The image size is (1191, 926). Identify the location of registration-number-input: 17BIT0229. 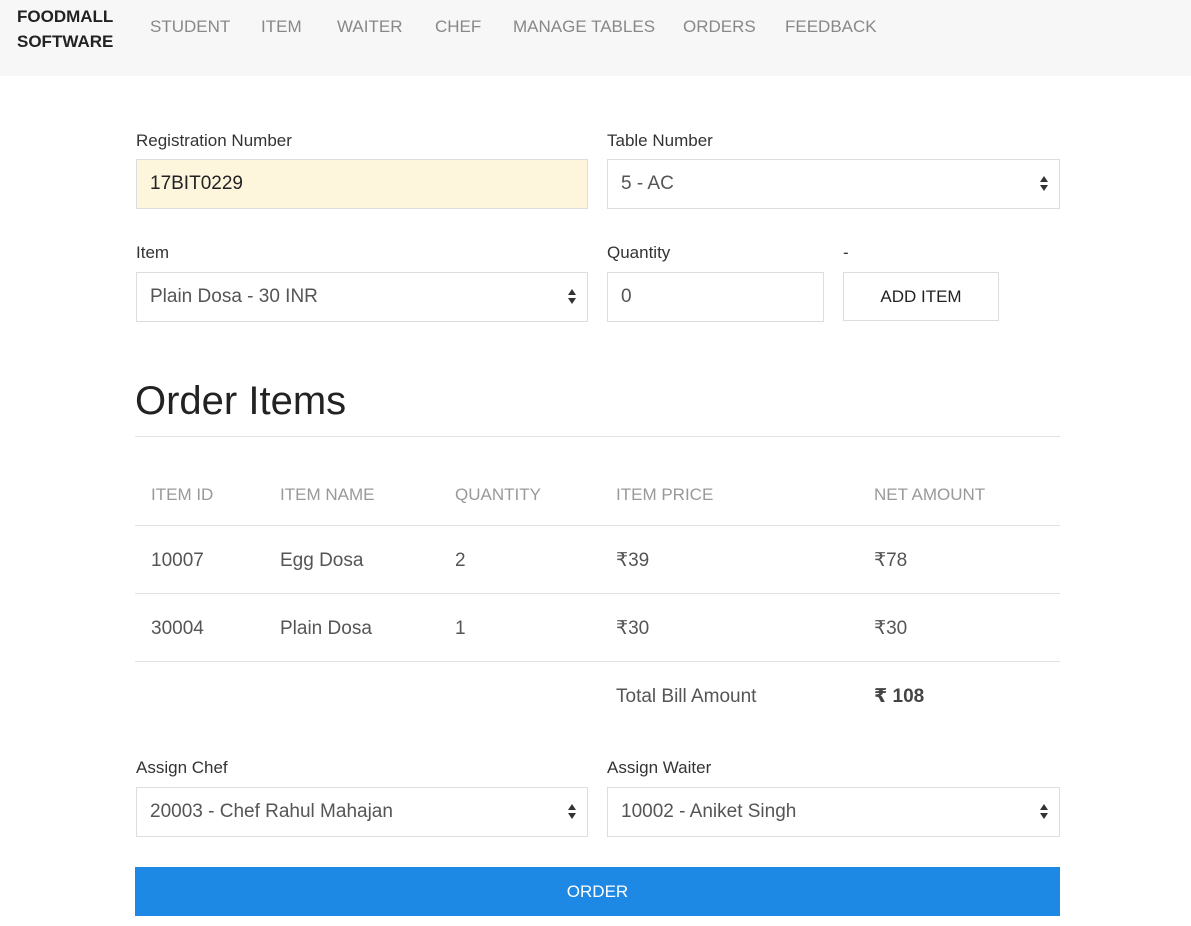
(362, 184).